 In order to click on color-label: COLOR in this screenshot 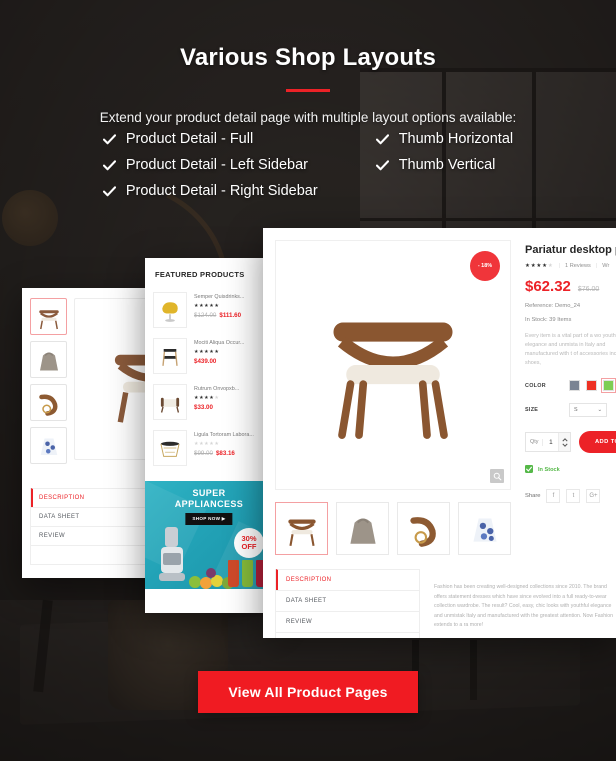, I will do `click(535, 385)`.